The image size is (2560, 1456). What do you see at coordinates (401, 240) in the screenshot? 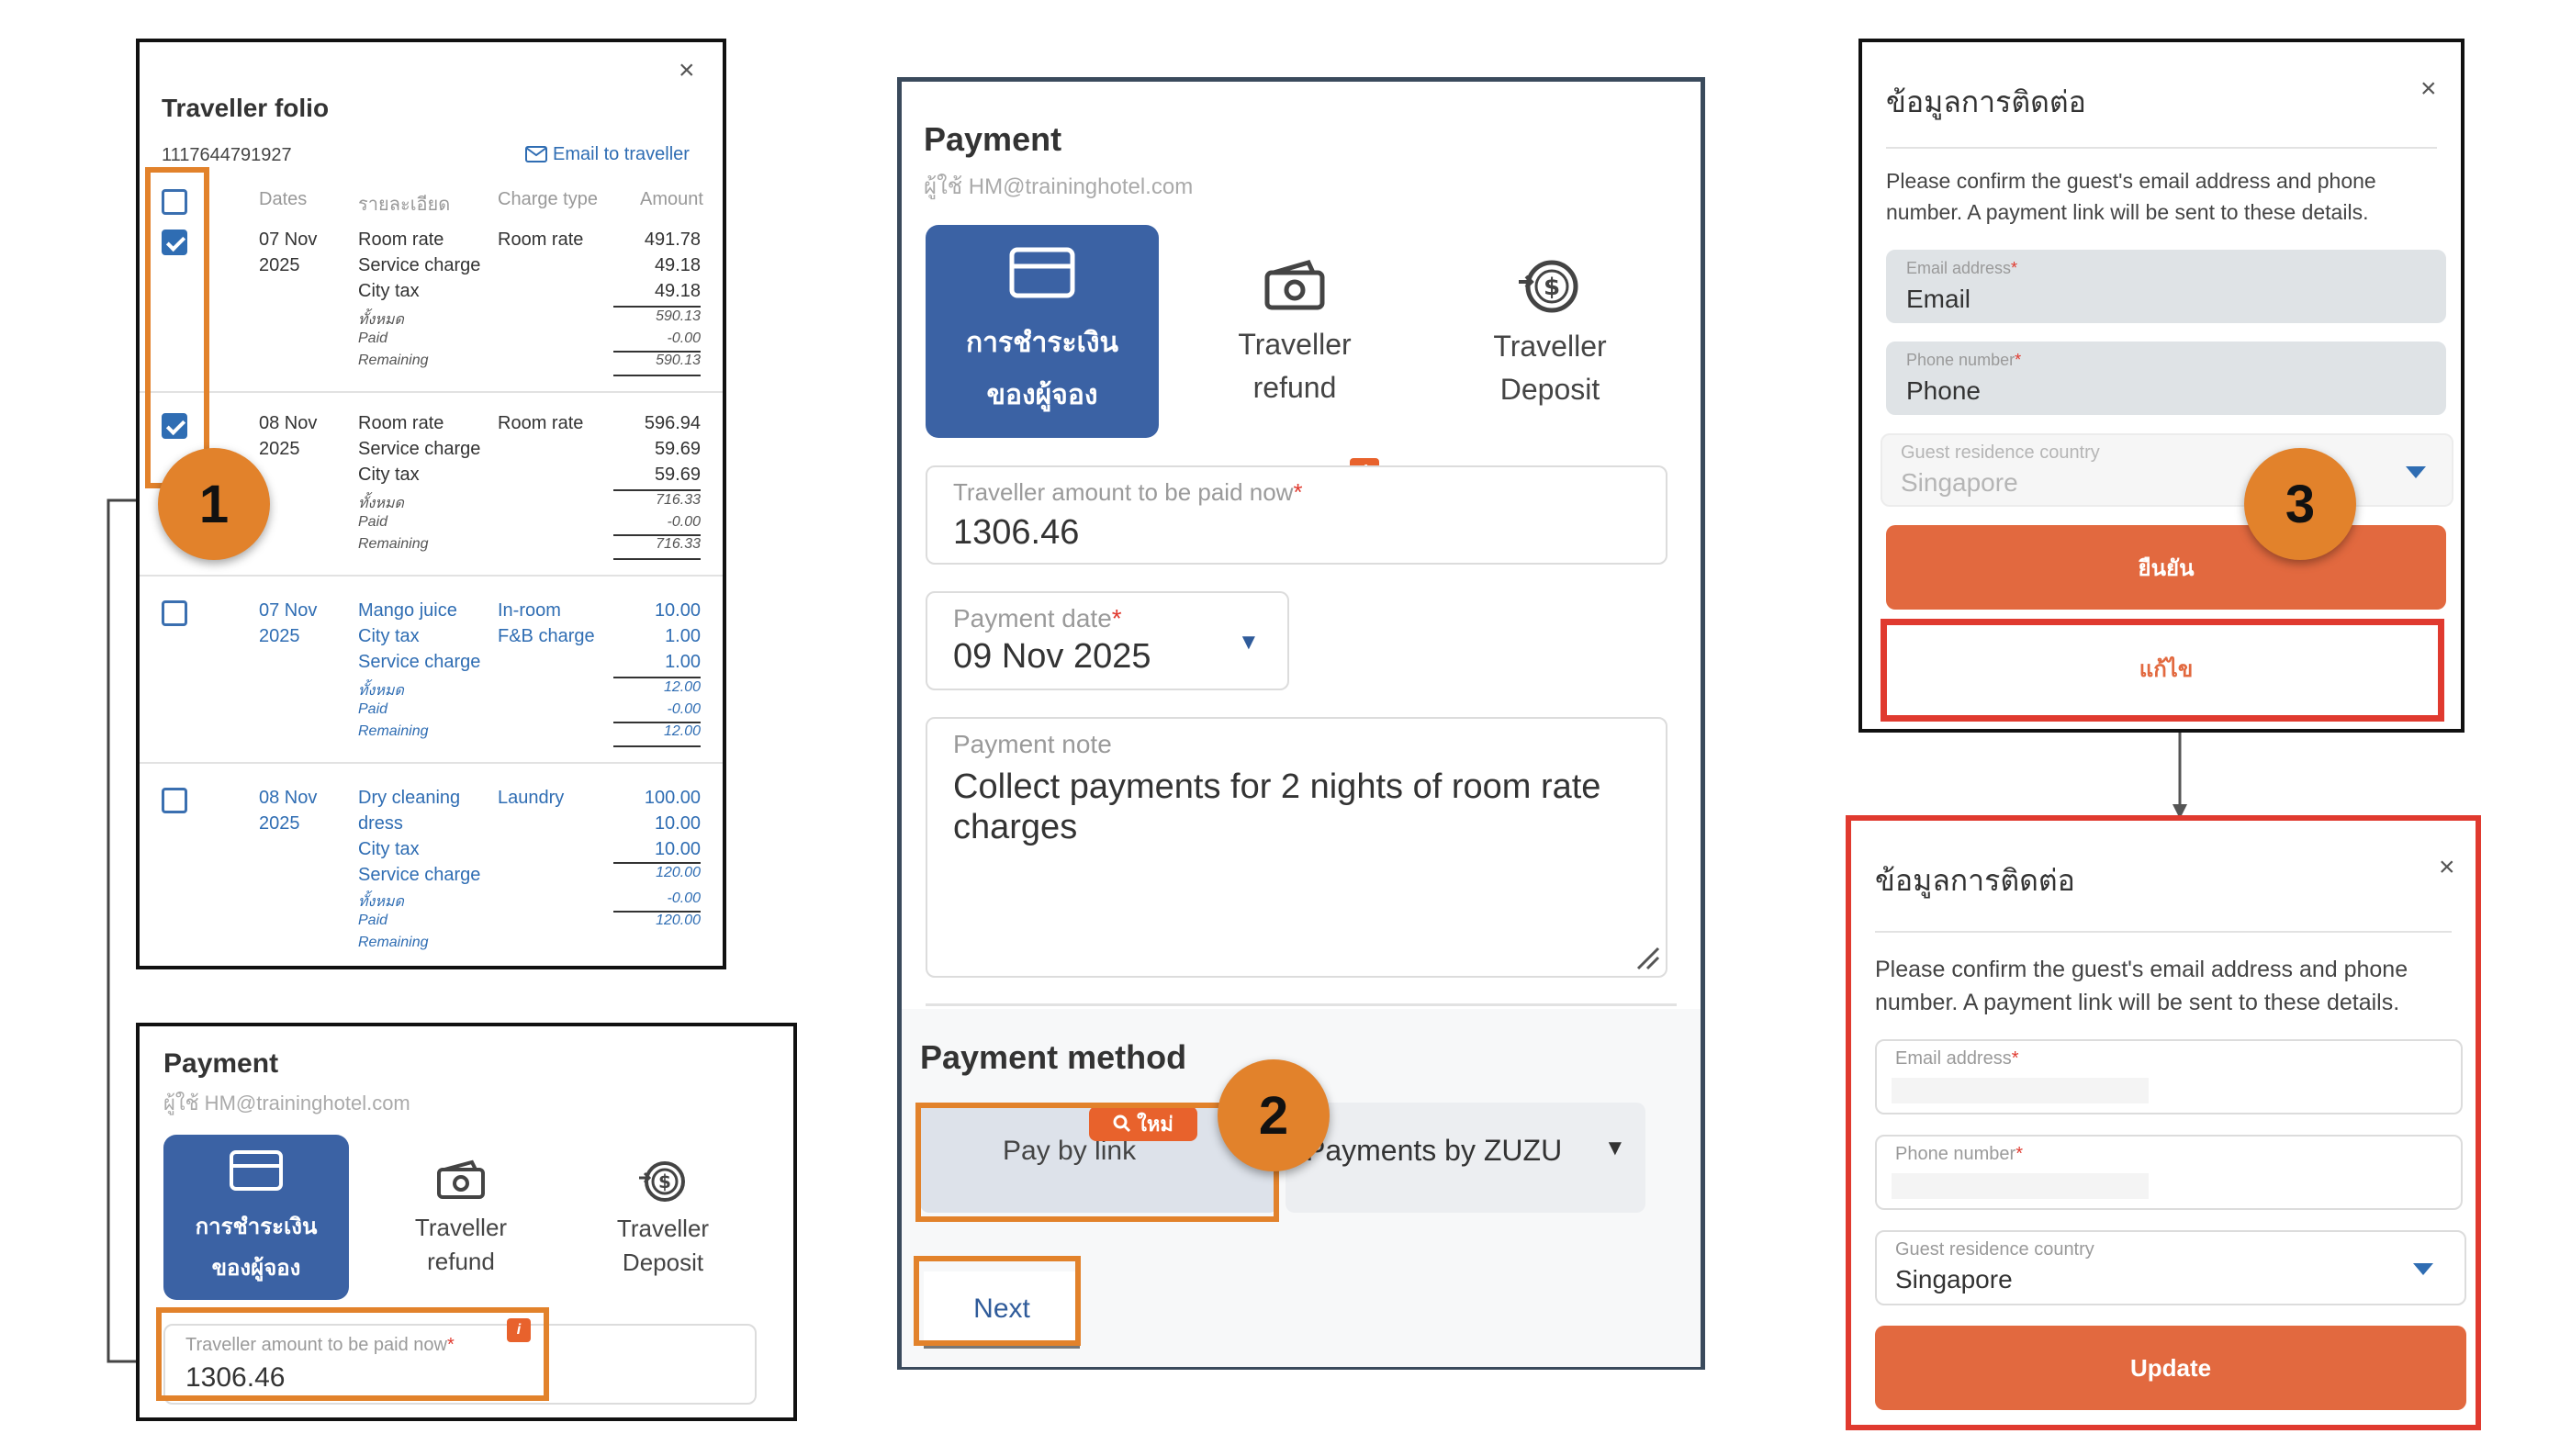
I see `row-item: Room rate` at bounding box center [401, 240].